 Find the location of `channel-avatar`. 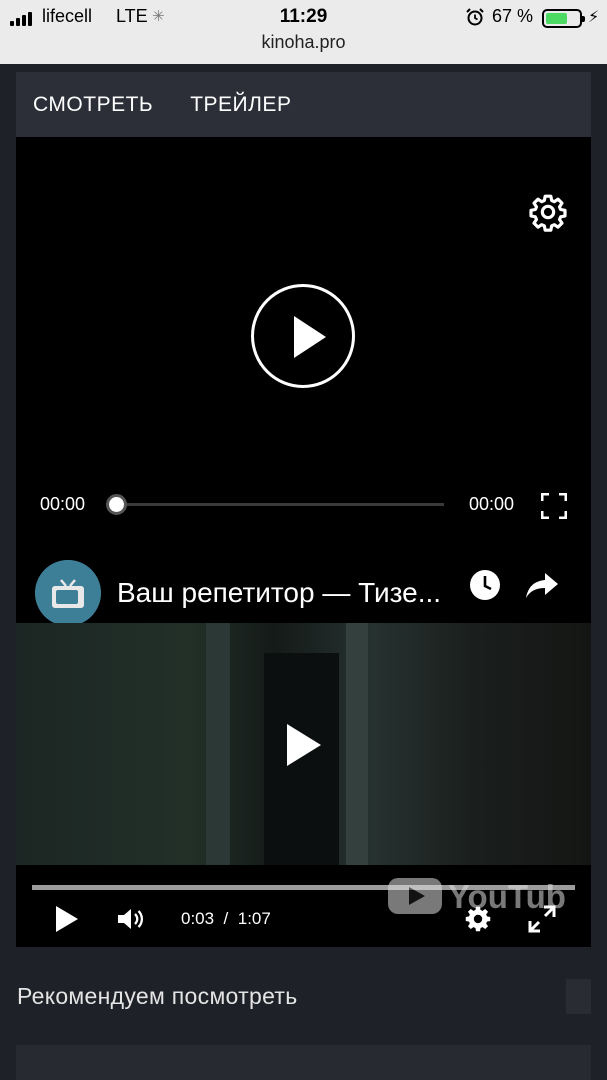

channel-avatar is located at coordinates (68, 593).